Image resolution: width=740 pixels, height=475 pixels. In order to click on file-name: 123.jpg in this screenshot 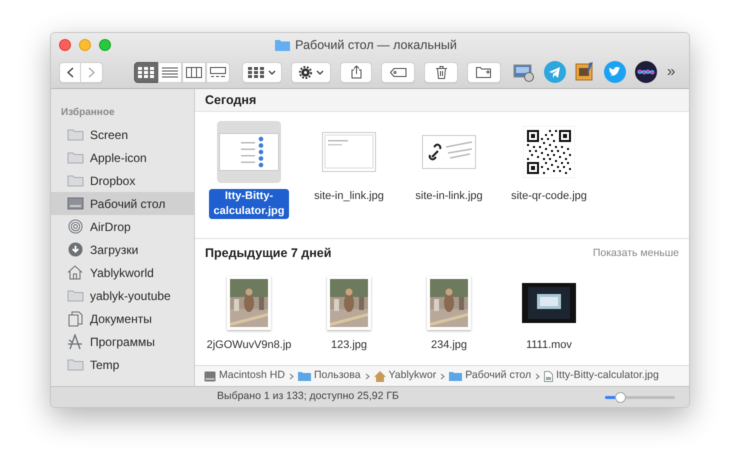, I will do `click(349, 345)`.